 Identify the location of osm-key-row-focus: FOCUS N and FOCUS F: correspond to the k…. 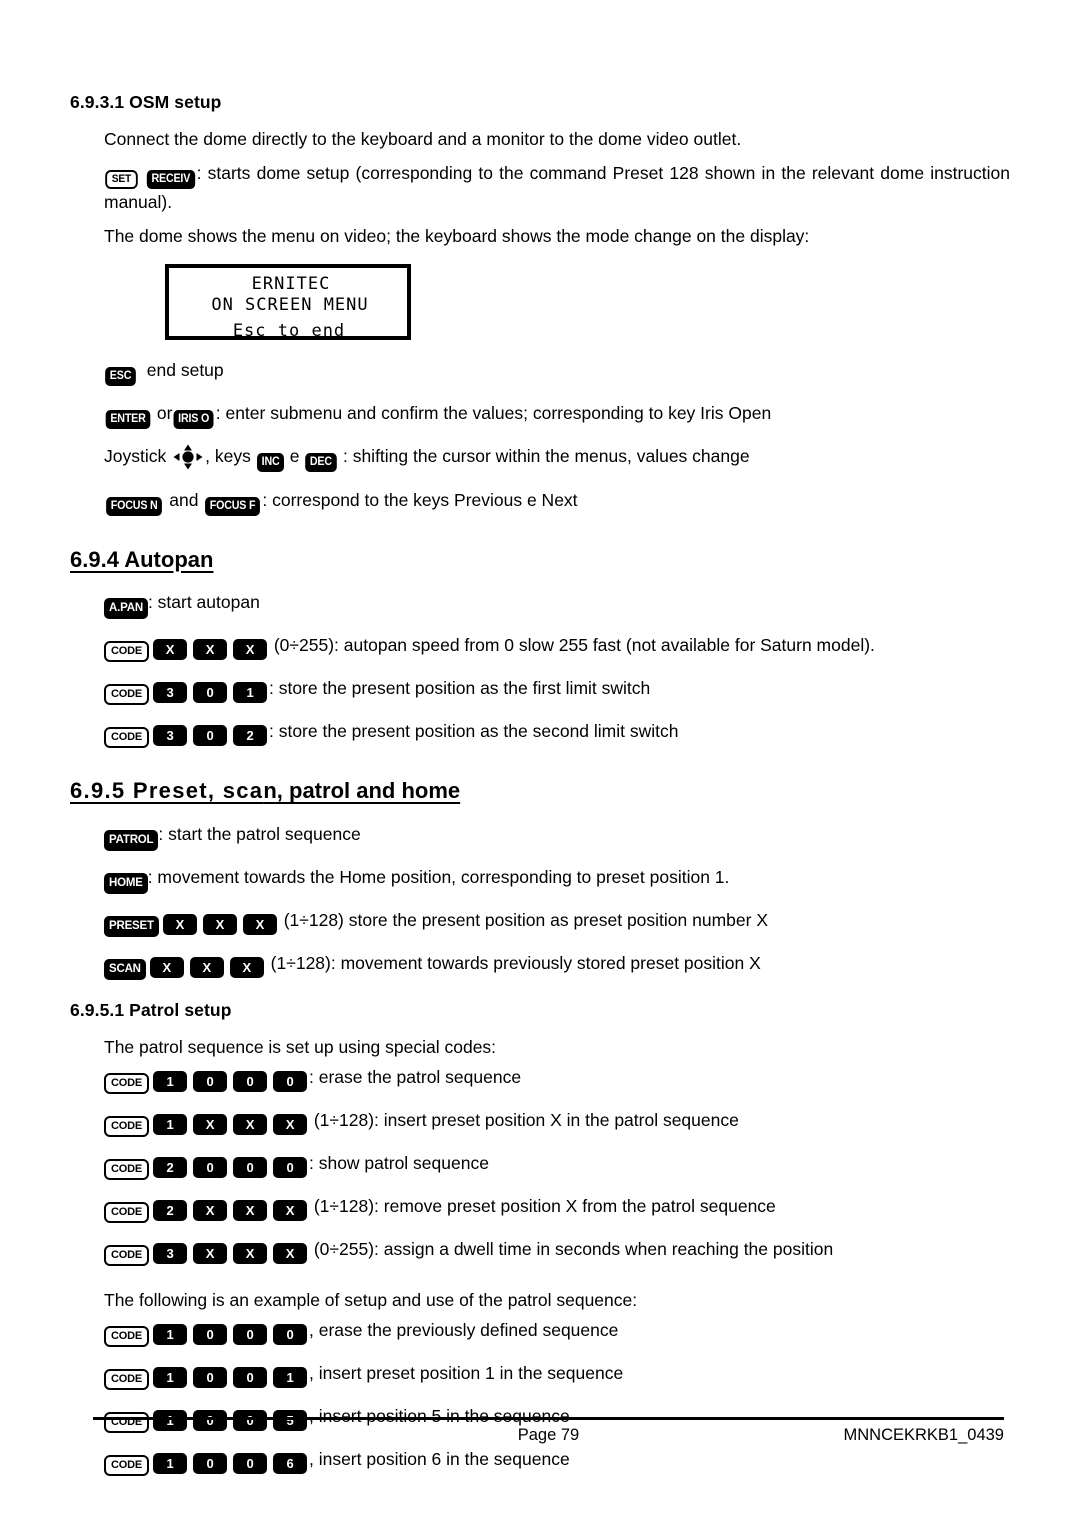
(540, 501).